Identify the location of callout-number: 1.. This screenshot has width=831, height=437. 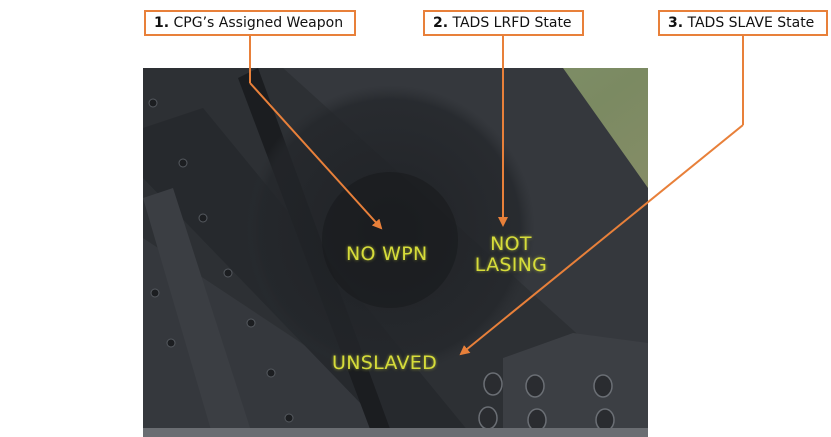
(162, 23).